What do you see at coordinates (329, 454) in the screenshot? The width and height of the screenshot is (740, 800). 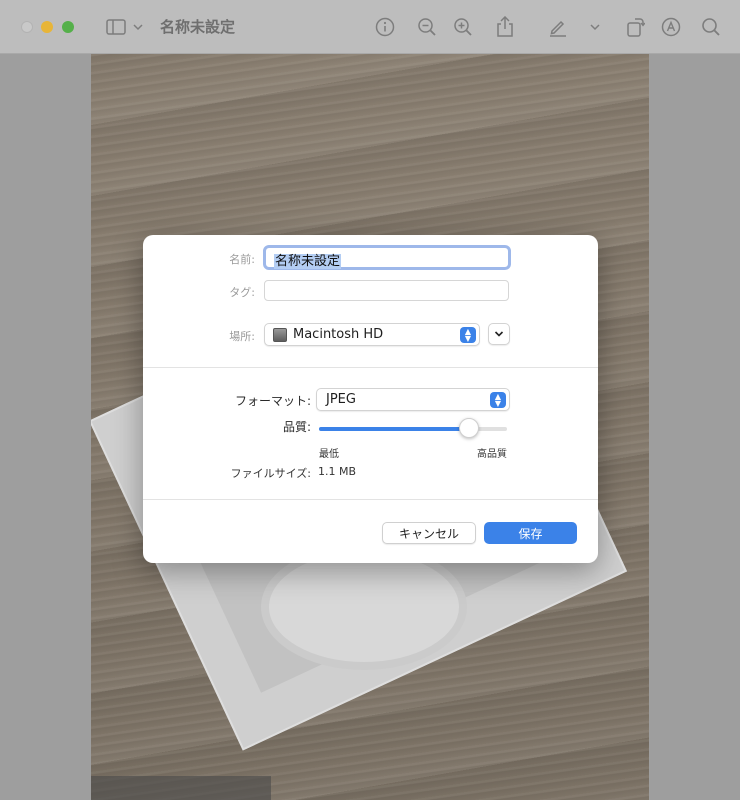 I see `quality-min-label: 最低` at bounding box center [329, 454].